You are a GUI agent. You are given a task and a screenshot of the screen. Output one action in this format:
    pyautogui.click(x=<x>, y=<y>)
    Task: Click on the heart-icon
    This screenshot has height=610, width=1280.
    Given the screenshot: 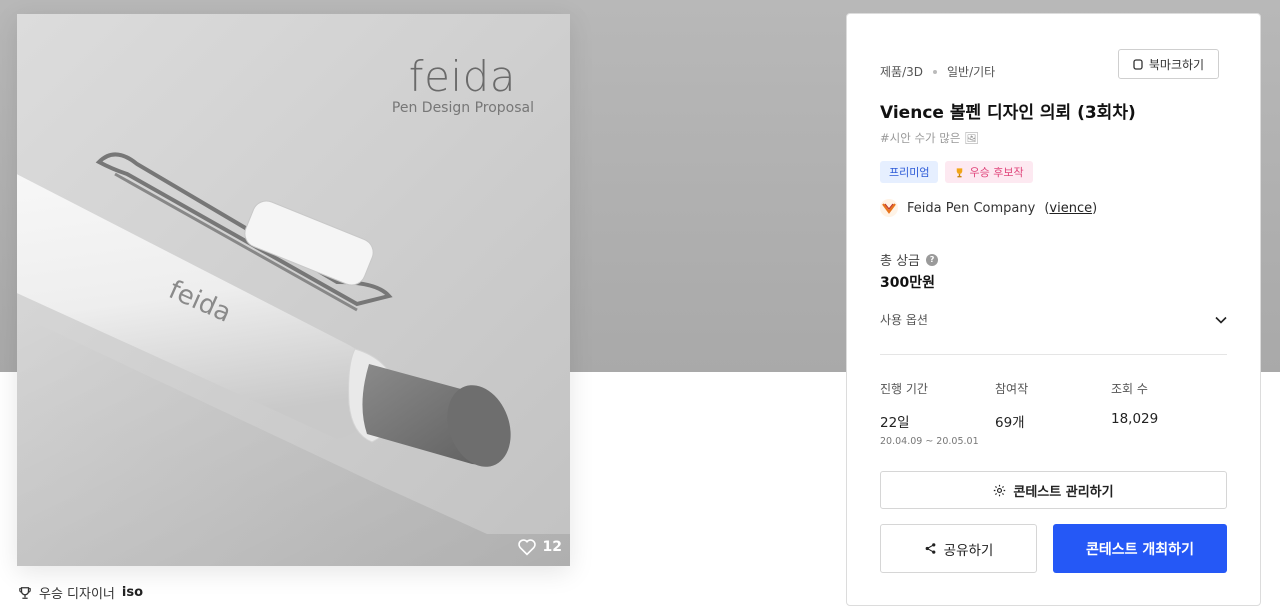 What is the action you would take?
    pyautogui.click(x=526, y=547)
    